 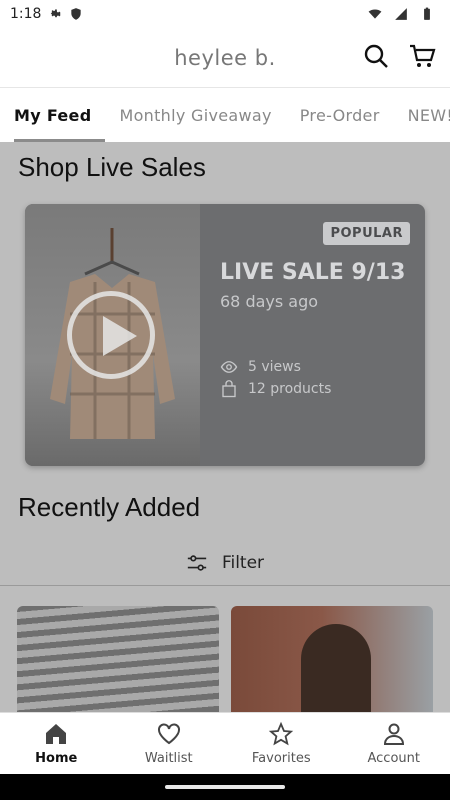 What do you see at coordinates (56, 758) in the screenshot?
I see `nav-home-label: Home` at bounding box center [56, 758].